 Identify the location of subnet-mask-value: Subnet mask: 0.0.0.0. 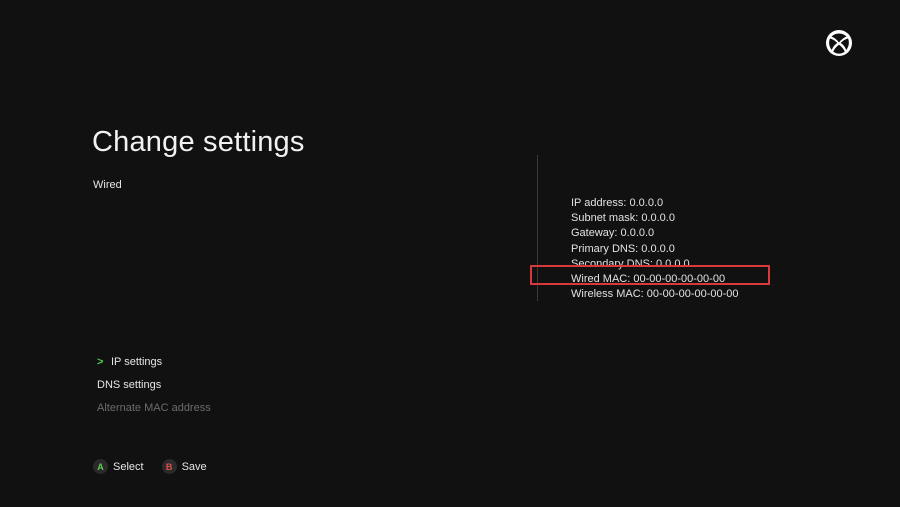
(623, 218).